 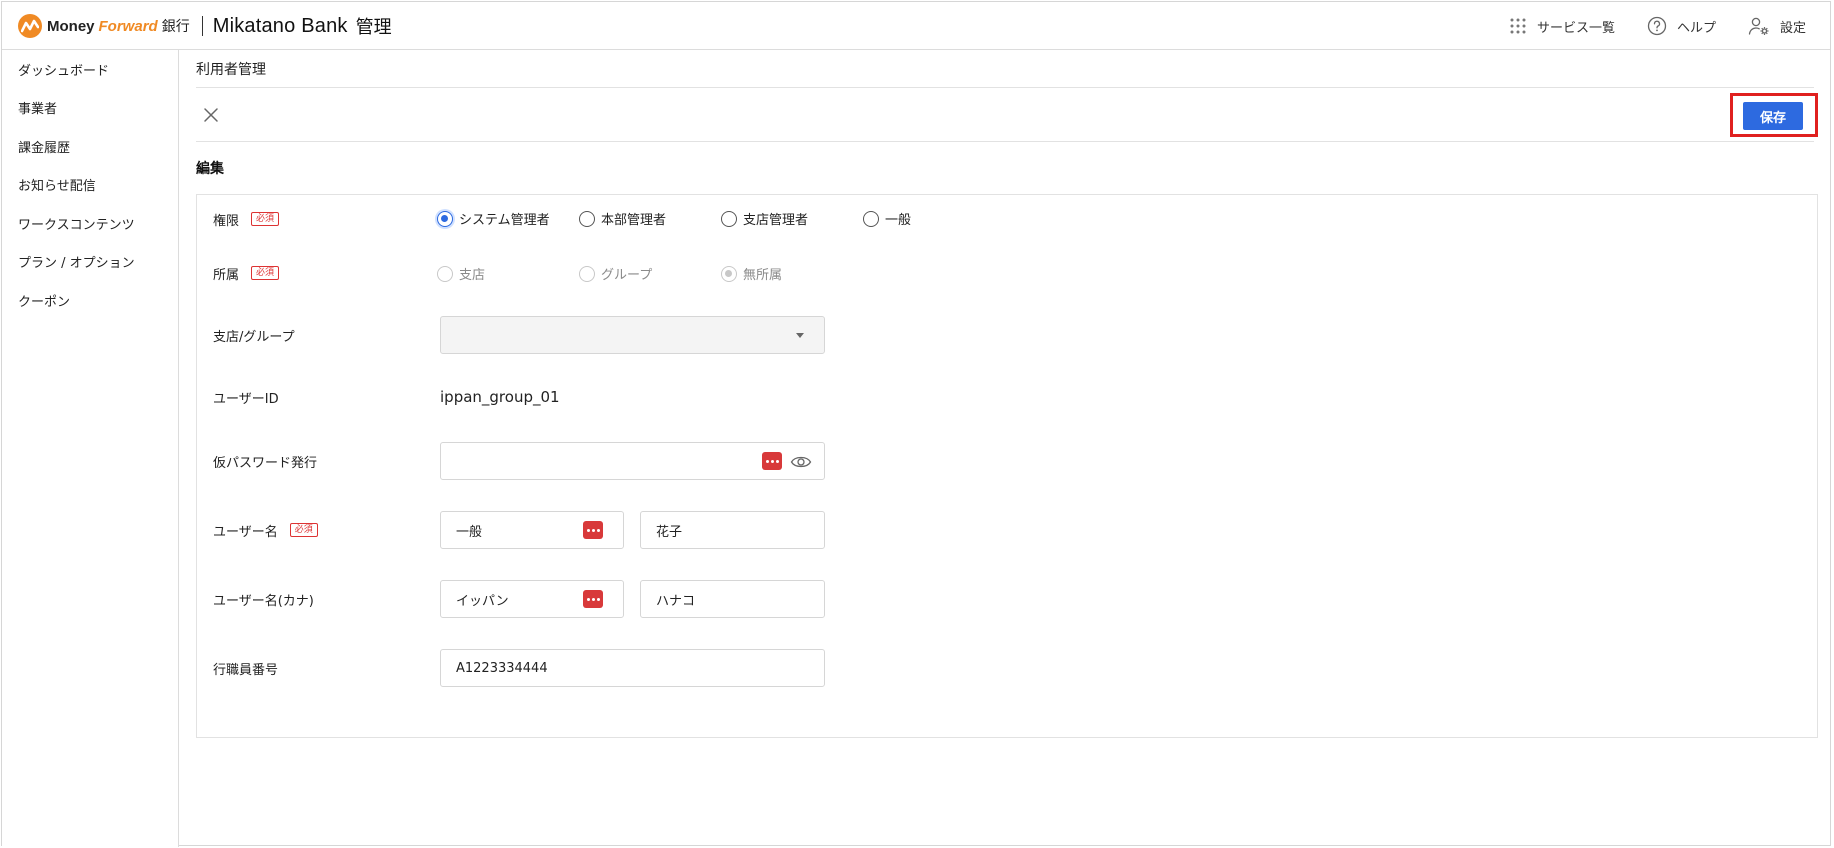 I want to click on brand-kanri: 管理, so click(x=373, y=27).